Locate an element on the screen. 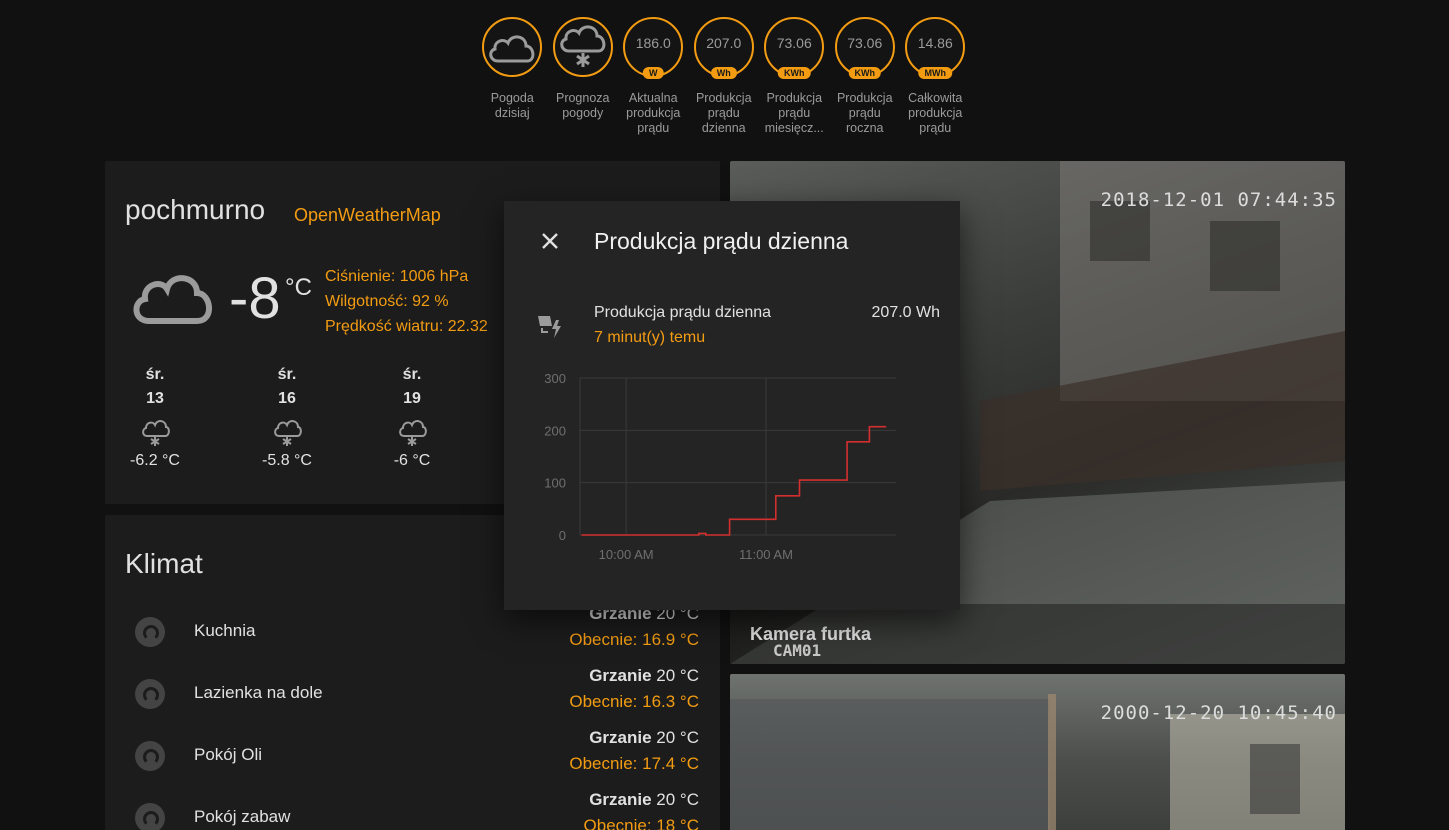 This screenshot has width=1449, height=830. chart-y-tick-label: 300 is located at coordinates (555, 378).